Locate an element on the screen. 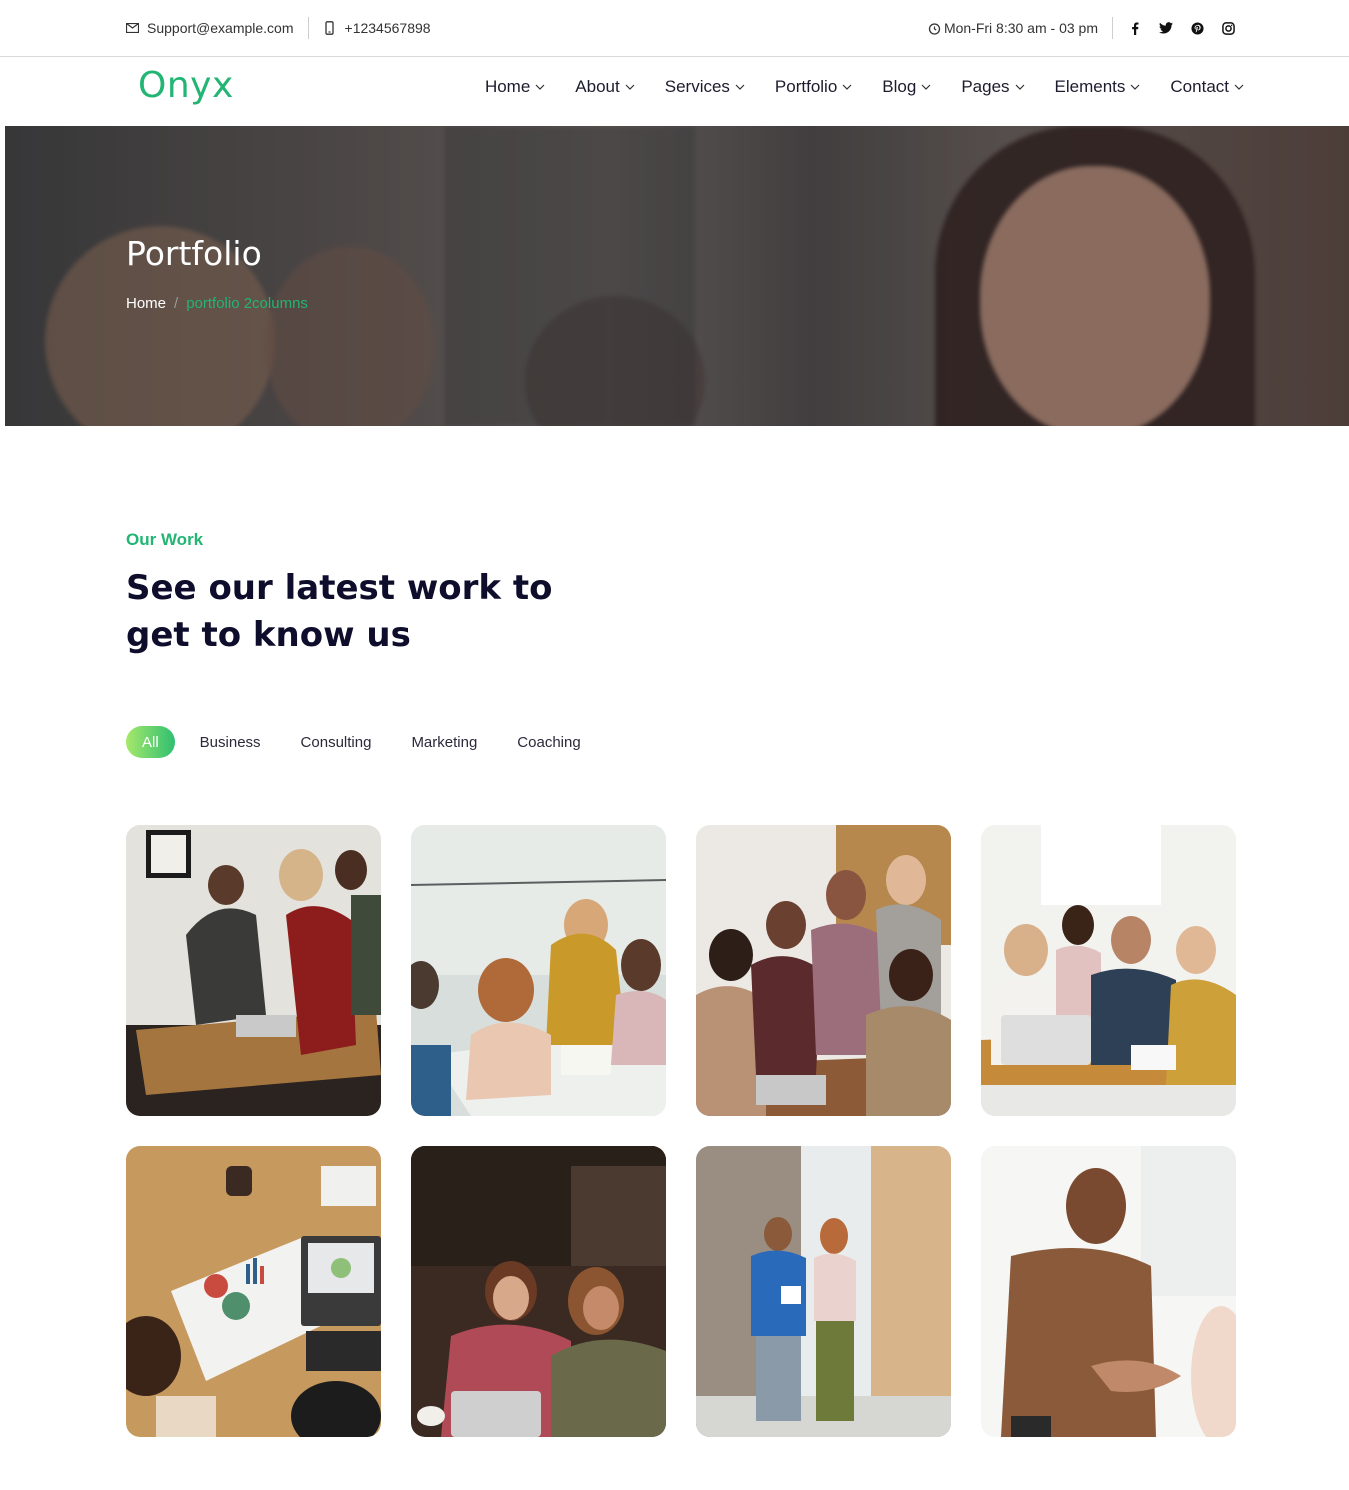 Image resolution: width=1349 pixels, height=1490 pixels. nav-label: Services is located at coordinates (697, 87).